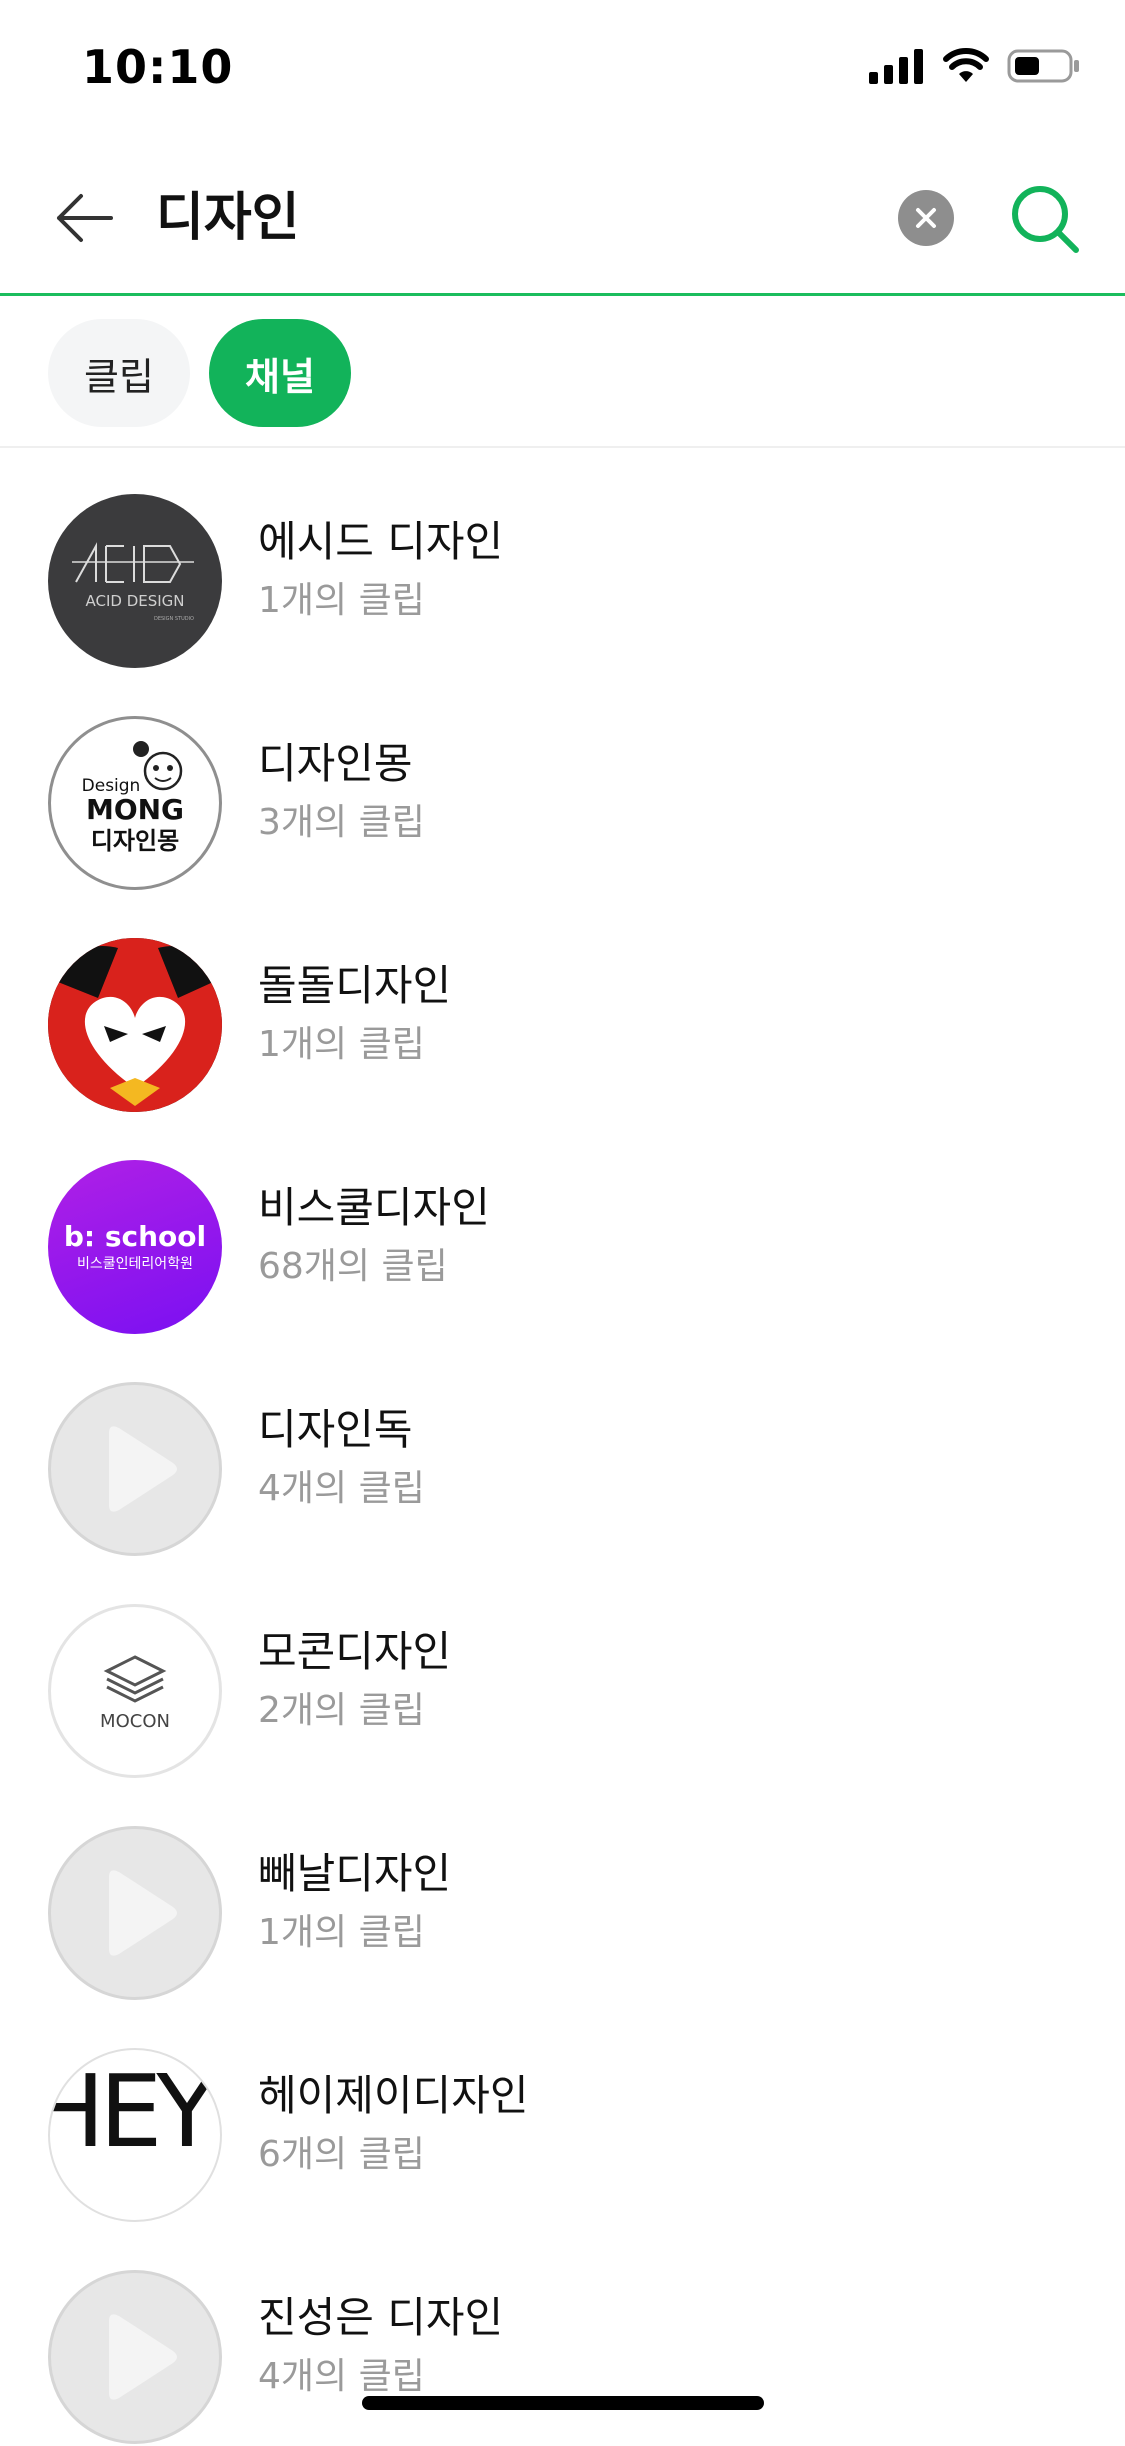 The width and height of the screenshot is (1125, 2446). Describe the element at coordinates (393, 2095) in the screenshot. I see `channel-name: 헤이제이디자인` at that location.